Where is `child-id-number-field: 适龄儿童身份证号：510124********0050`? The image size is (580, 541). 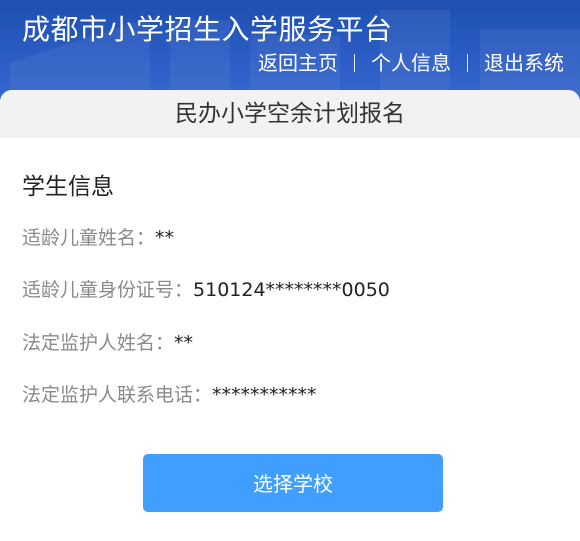
child-id-number-field: 适龄儿童身份证号：510124********0050 is located at coordinates (206, 290).